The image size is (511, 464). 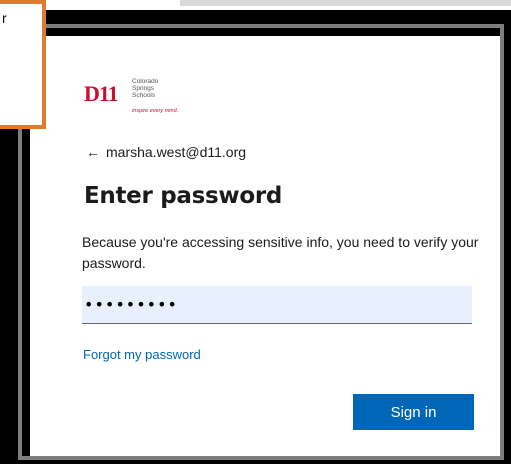 What do you see at coordinates (142, 354) in the screenshot?
I see `forgot-password-link: Forgot my password` at bounding box center [142, 354].